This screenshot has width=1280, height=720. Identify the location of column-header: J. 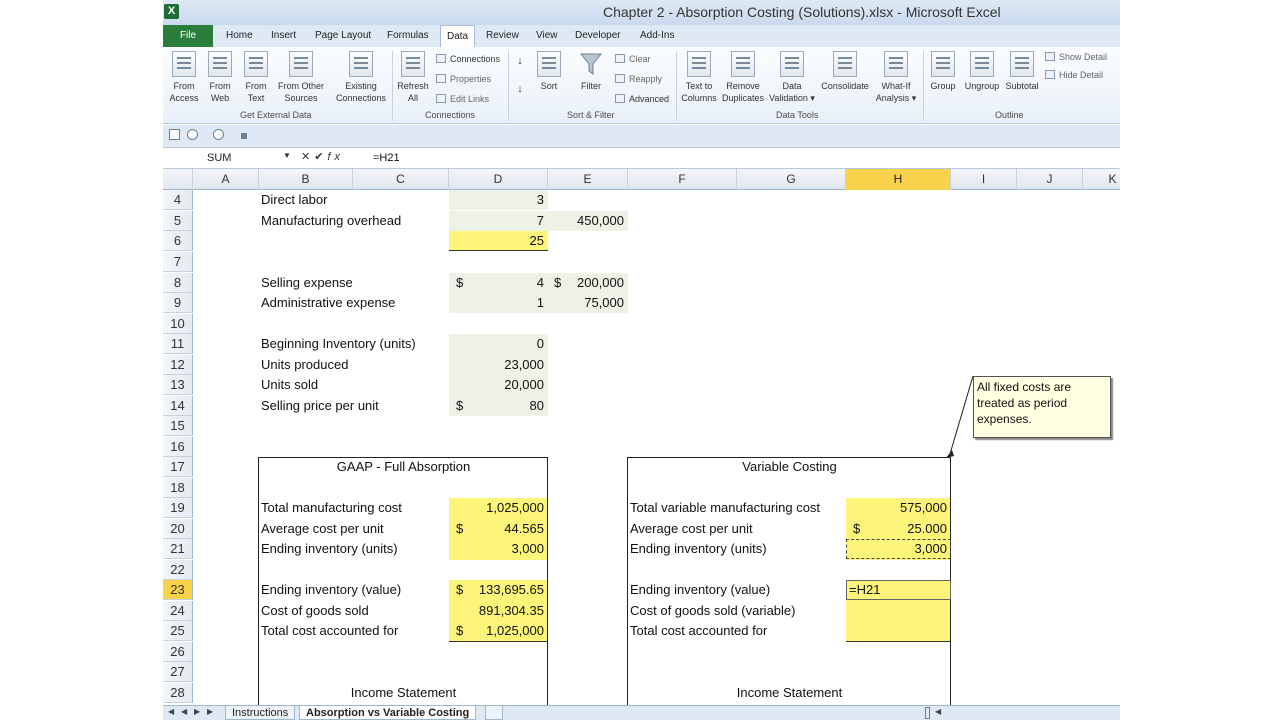
(1050, 179).